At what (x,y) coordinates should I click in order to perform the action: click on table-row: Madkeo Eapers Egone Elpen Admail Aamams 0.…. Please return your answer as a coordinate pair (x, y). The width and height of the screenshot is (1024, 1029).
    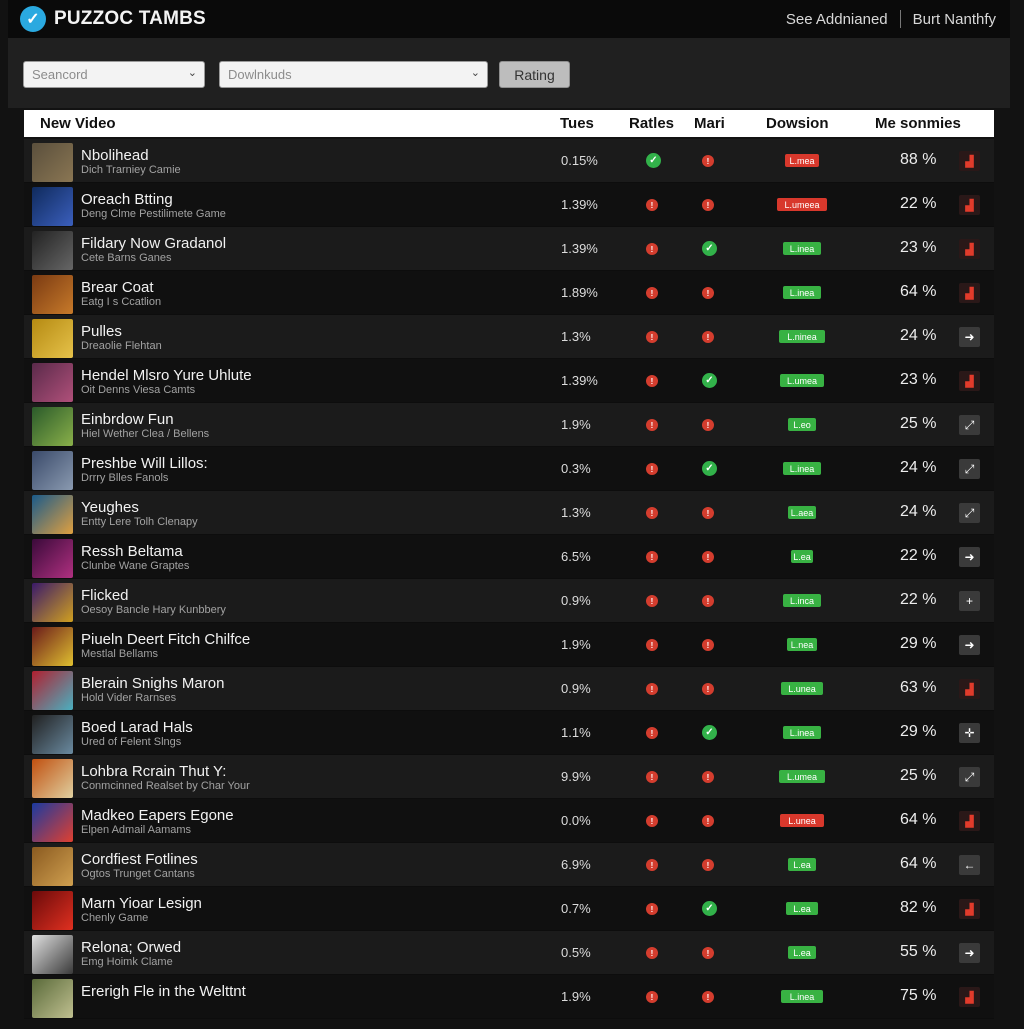
    Looking at the image, I should click on (509, 821).